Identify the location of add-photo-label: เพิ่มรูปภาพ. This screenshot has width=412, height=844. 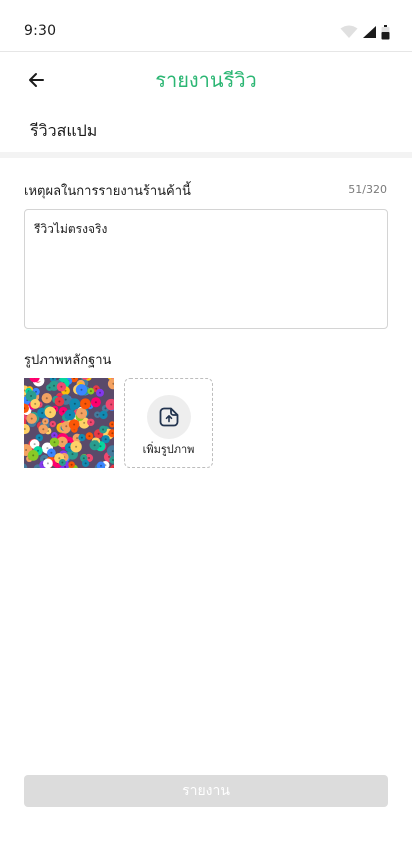
(168, 449).